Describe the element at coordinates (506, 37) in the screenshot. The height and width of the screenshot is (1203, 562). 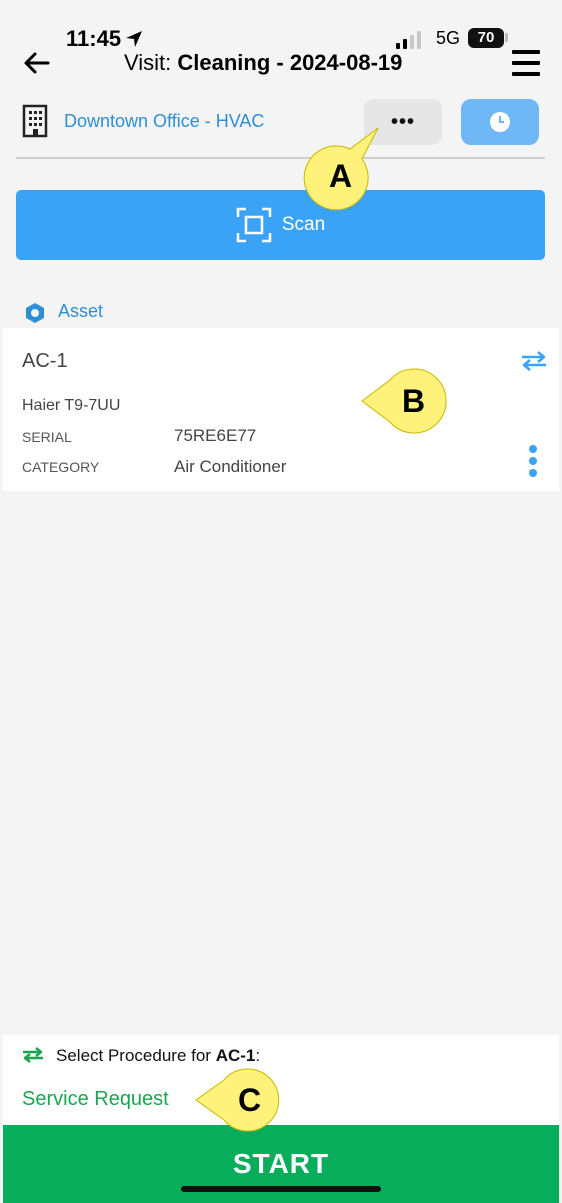
I see `battery-tip` at that location.